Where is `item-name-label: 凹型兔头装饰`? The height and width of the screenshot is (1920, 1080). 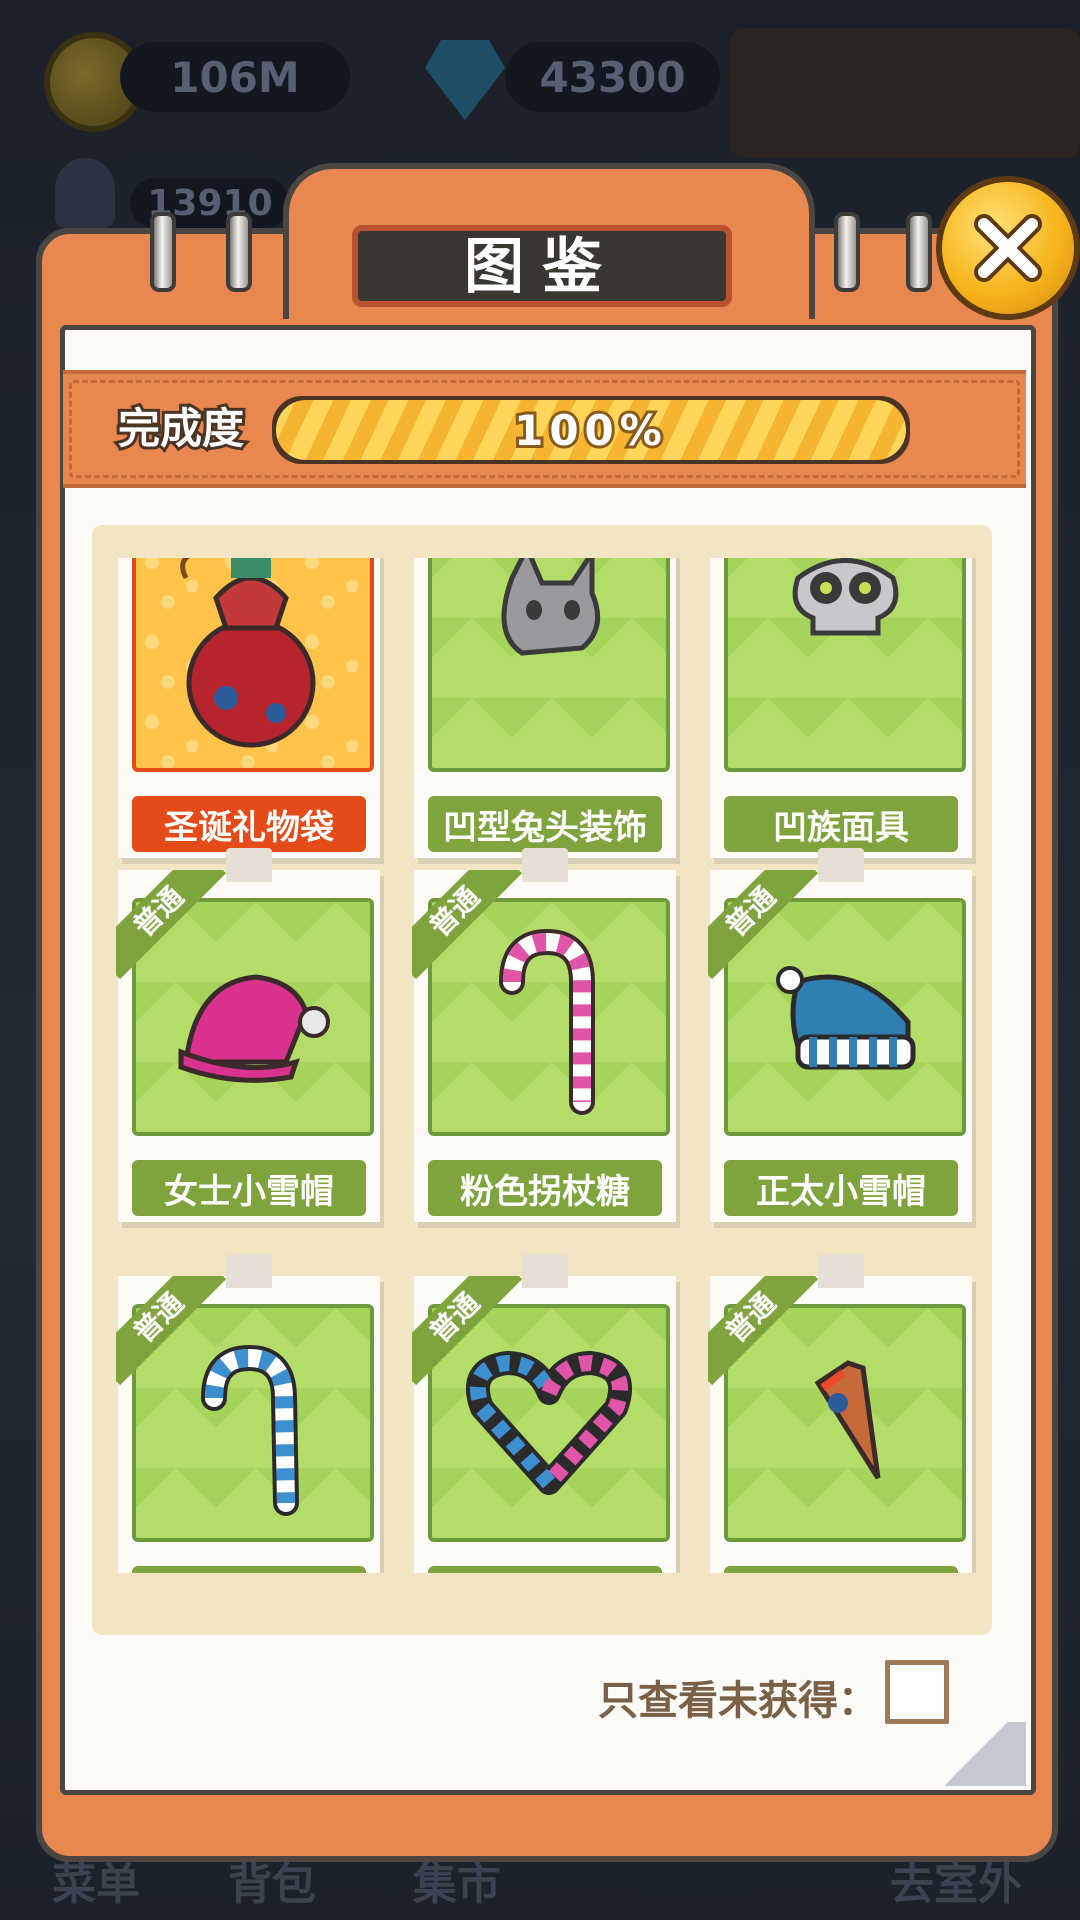
item-name-label: 凹型兔头装饰 is located at coordinates (545, 824).